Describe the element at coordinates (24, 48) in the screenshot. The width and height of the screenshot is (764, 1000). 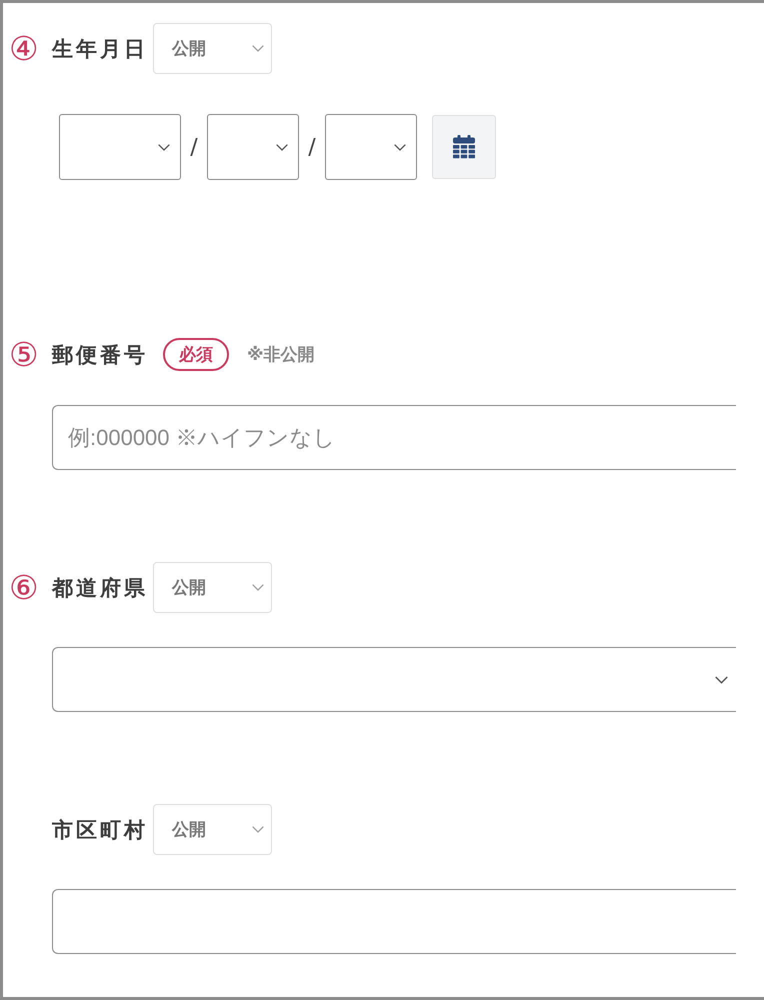
I see `step-number: ④` at that location.